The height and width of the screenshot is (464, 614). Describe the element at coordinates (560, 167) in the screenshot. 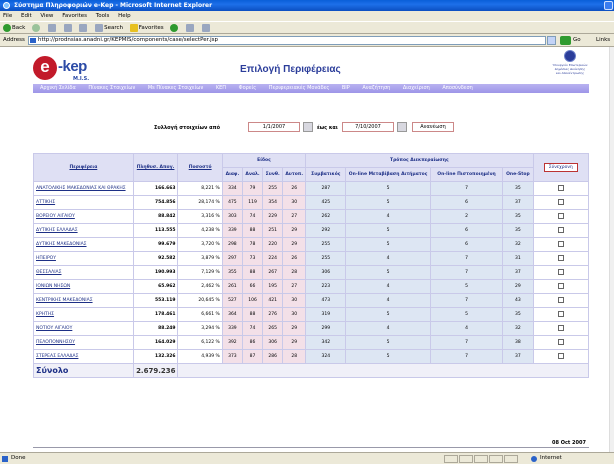

I see `save-button: Σύνεχρονη` at that location.